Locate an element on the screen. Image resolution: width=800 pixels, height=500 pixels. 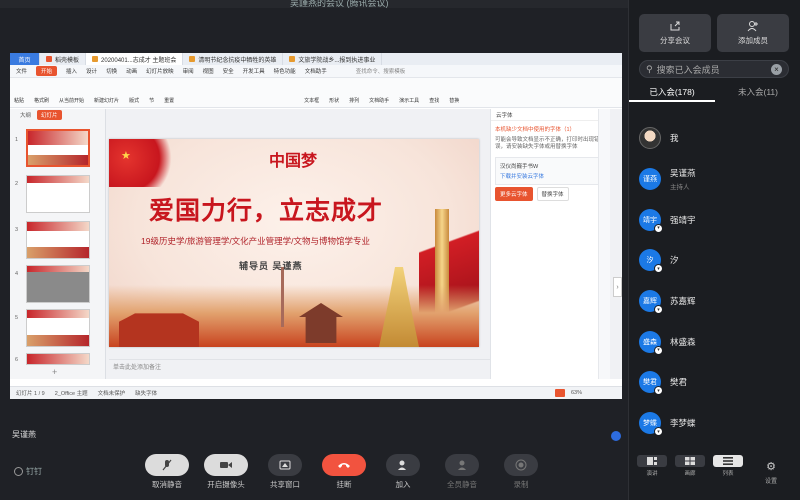
avatar-text: 盛森 is located at coordinates (650, 342).